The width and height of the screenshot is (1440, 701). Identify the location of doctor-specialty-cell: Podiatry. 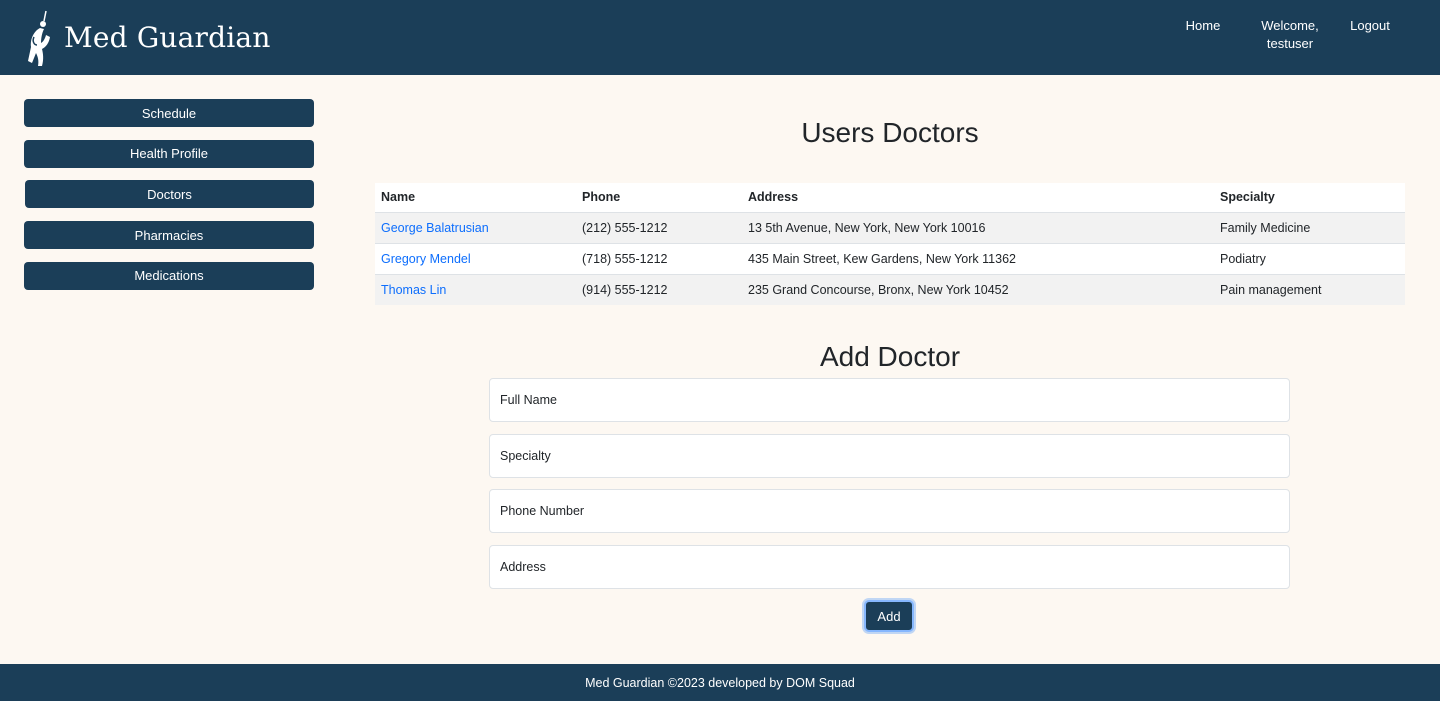
(1243, 258).